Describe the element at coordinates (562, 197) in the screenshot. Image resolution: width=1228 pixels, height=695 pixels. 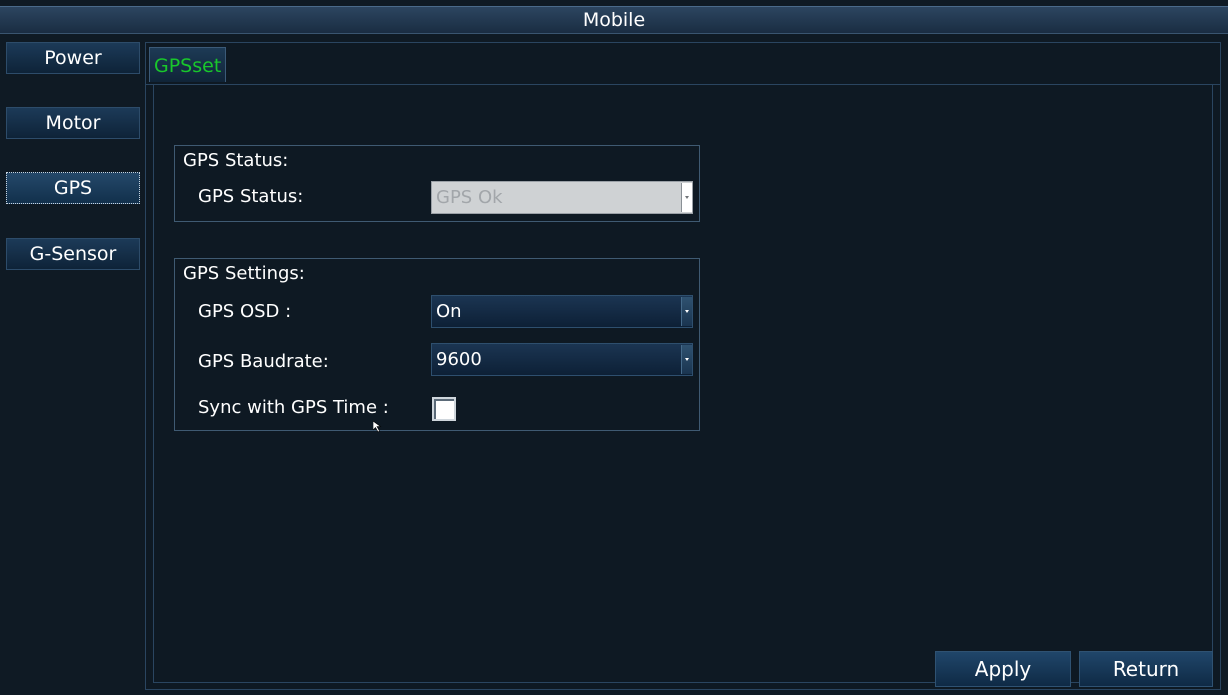
I see `gps-status-field: GPS Ok` at that location.